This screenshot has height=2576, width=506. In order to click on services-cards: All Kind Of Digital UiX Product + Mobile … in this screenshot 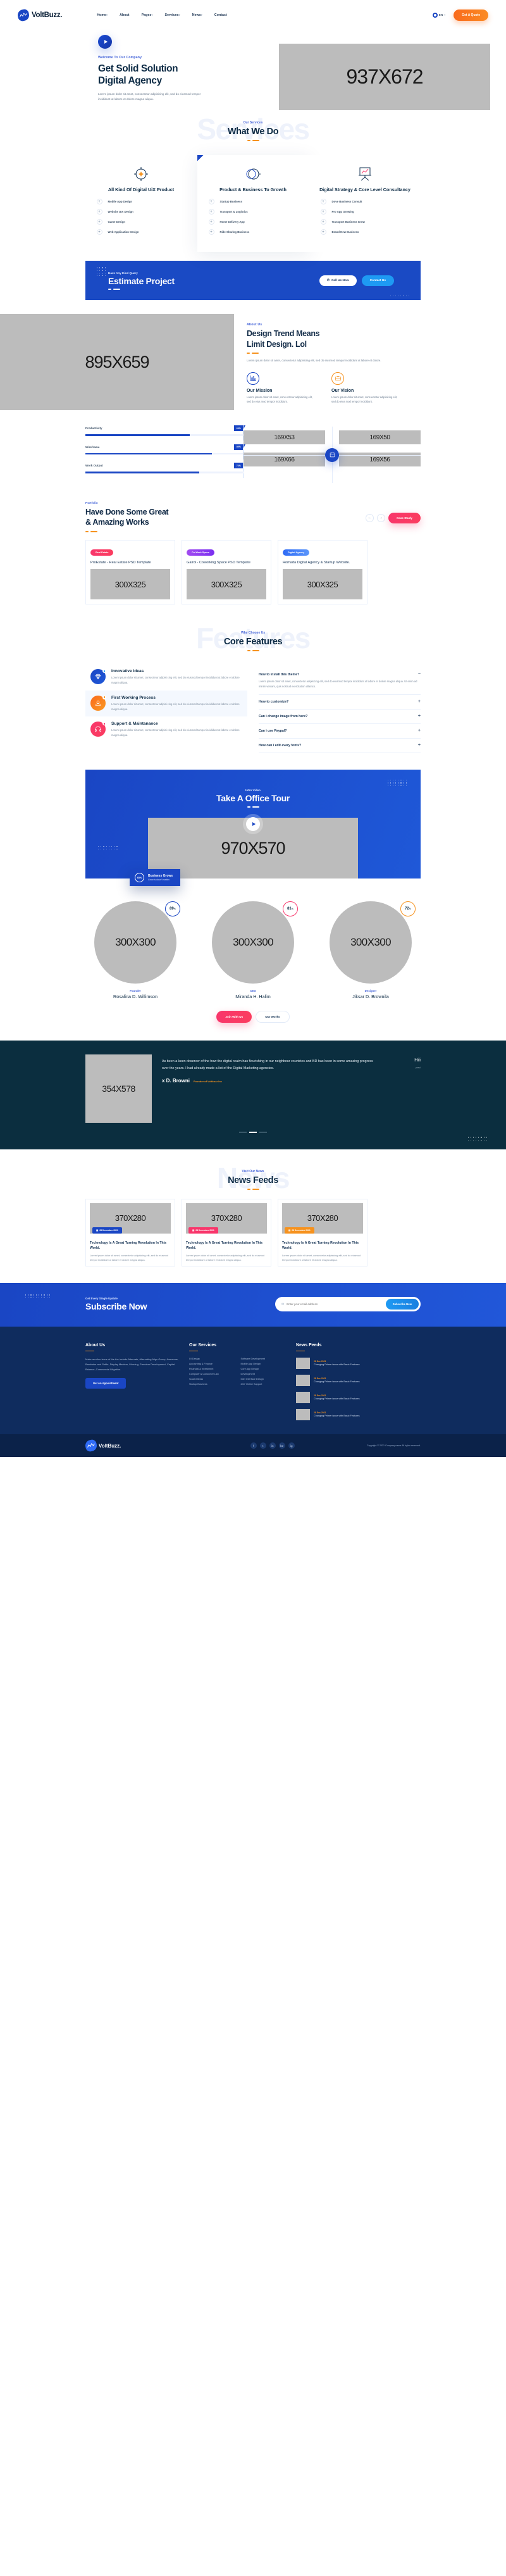, I will do `click(253, 204)`.